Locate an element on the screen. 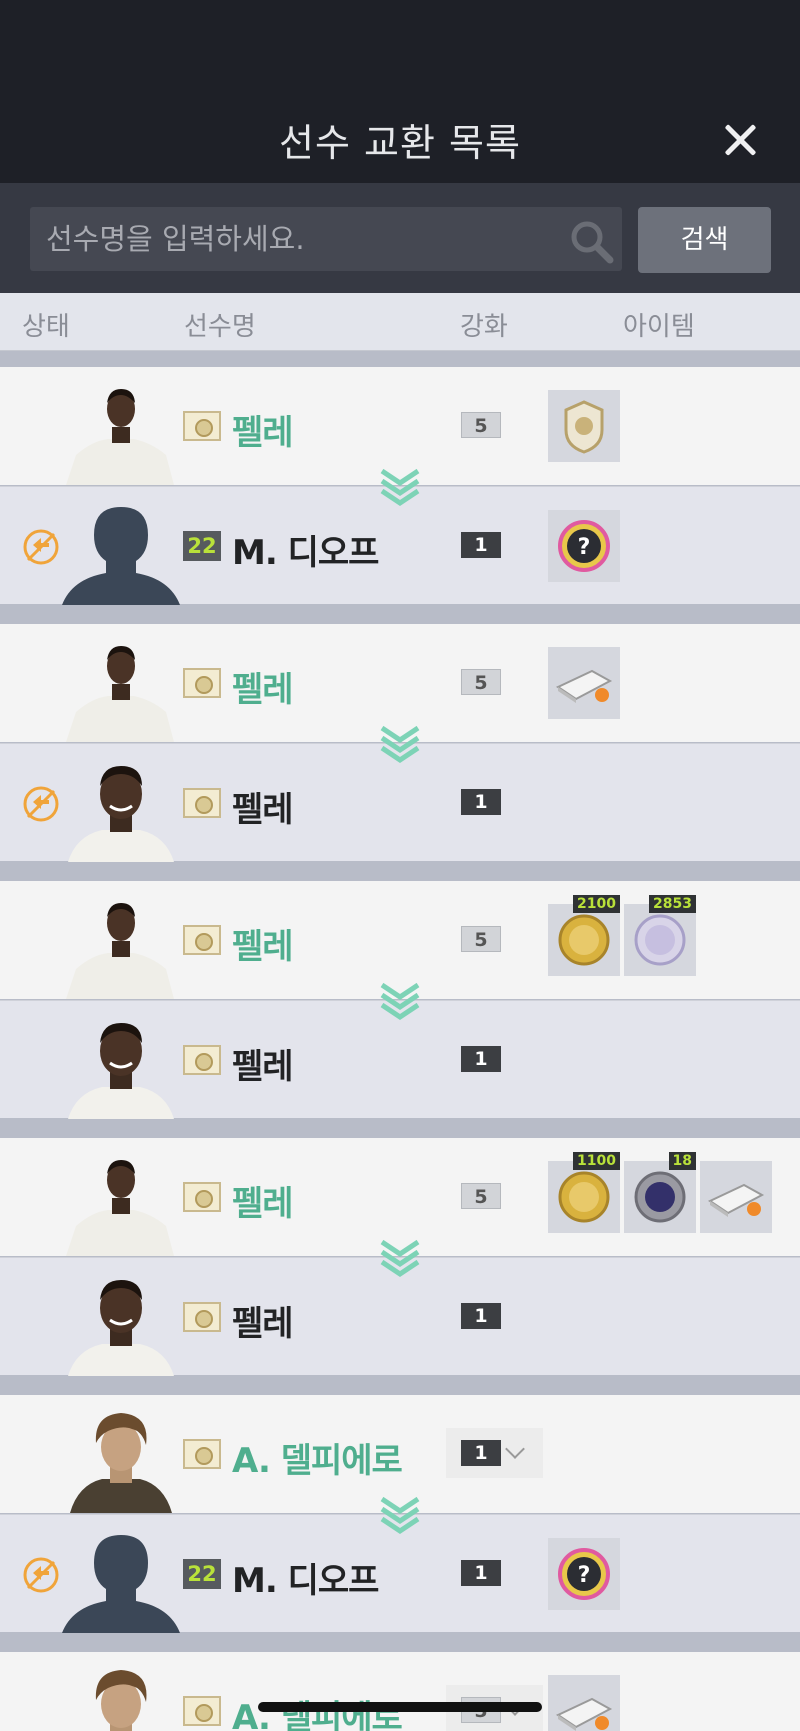  column-grade: 강화 is located at coordinates (484, 327).